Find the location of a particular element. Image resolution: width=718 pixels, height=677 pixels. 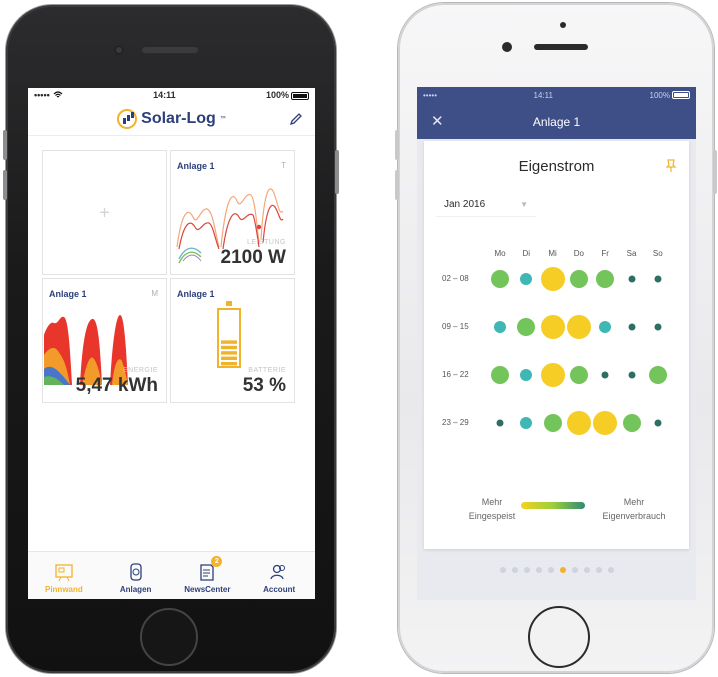

battery-widget-tile: Anlage 1 BATTERIE 53 % is located at coordinates (232, 340).